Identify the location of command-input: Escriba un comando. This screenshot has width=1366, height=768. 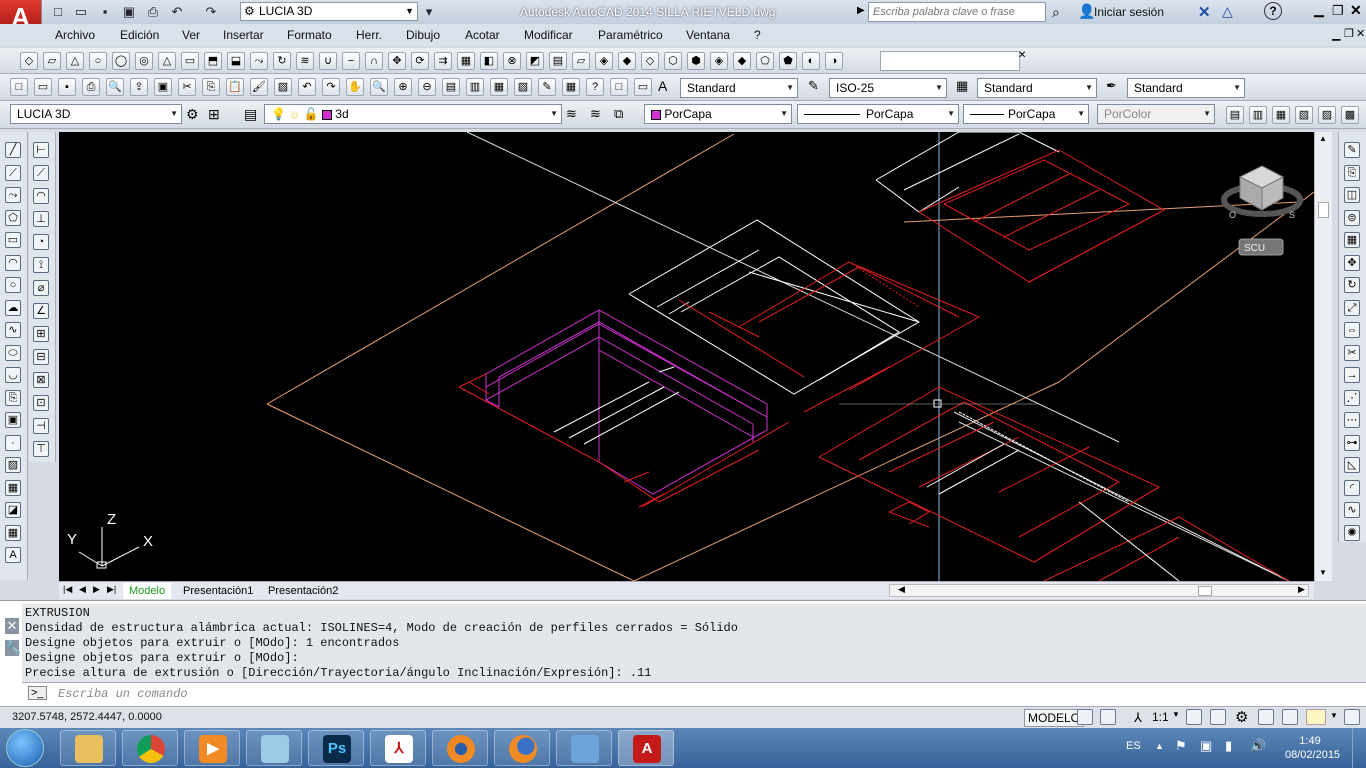
(694, 694).